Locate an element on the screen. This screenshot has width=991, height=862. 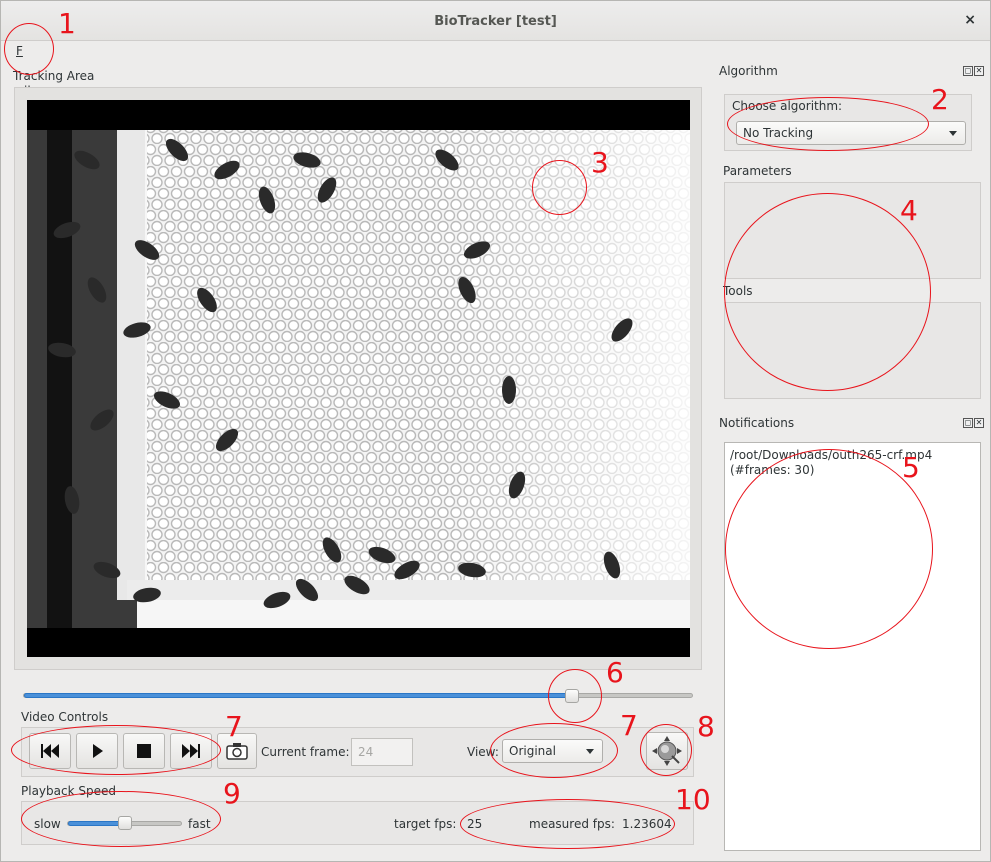
play-button is located at coordinates (97, 751).